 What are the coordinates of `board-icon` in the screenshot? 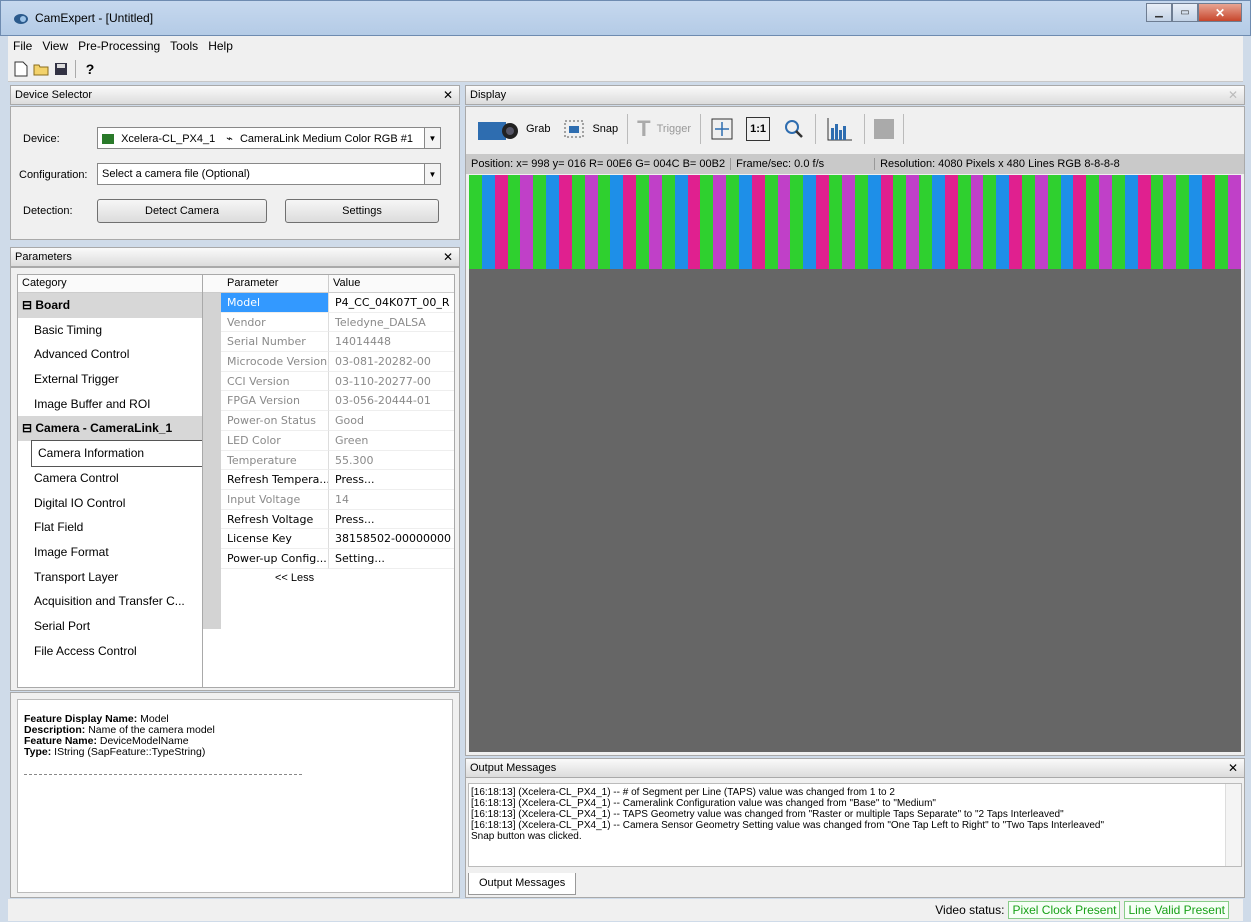 It's located at (108, 139).